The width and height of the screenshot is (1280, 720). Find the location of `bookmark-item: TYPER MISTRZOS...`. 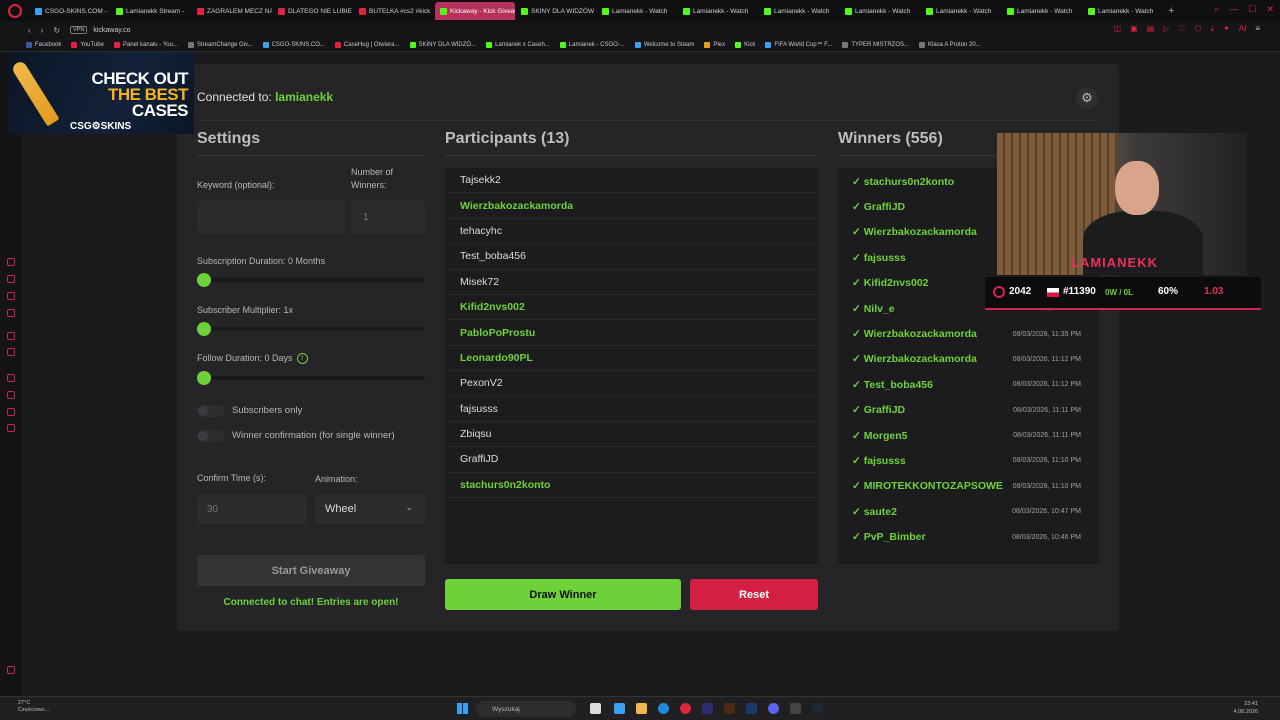

bookmark-item: TYPER MISTRZOS... is located at coordinates (875, 44).